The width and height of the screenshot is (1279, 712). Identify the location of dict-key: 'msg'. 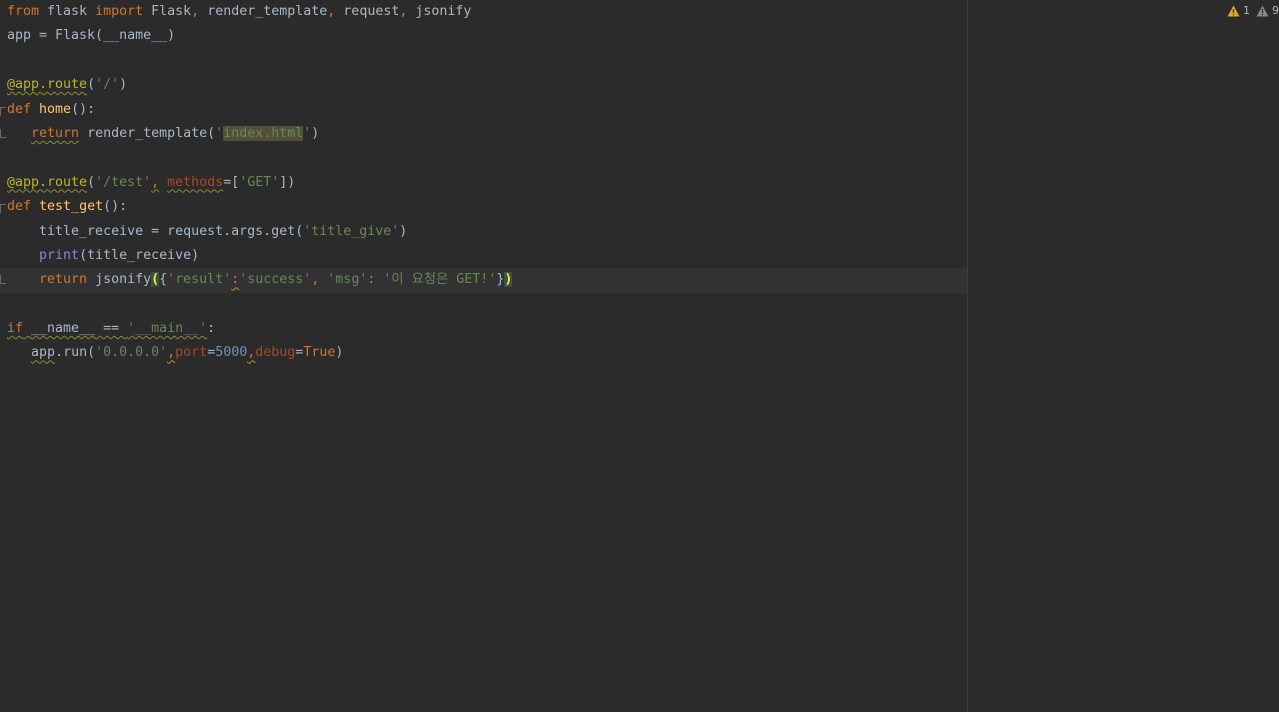
(347, 280).